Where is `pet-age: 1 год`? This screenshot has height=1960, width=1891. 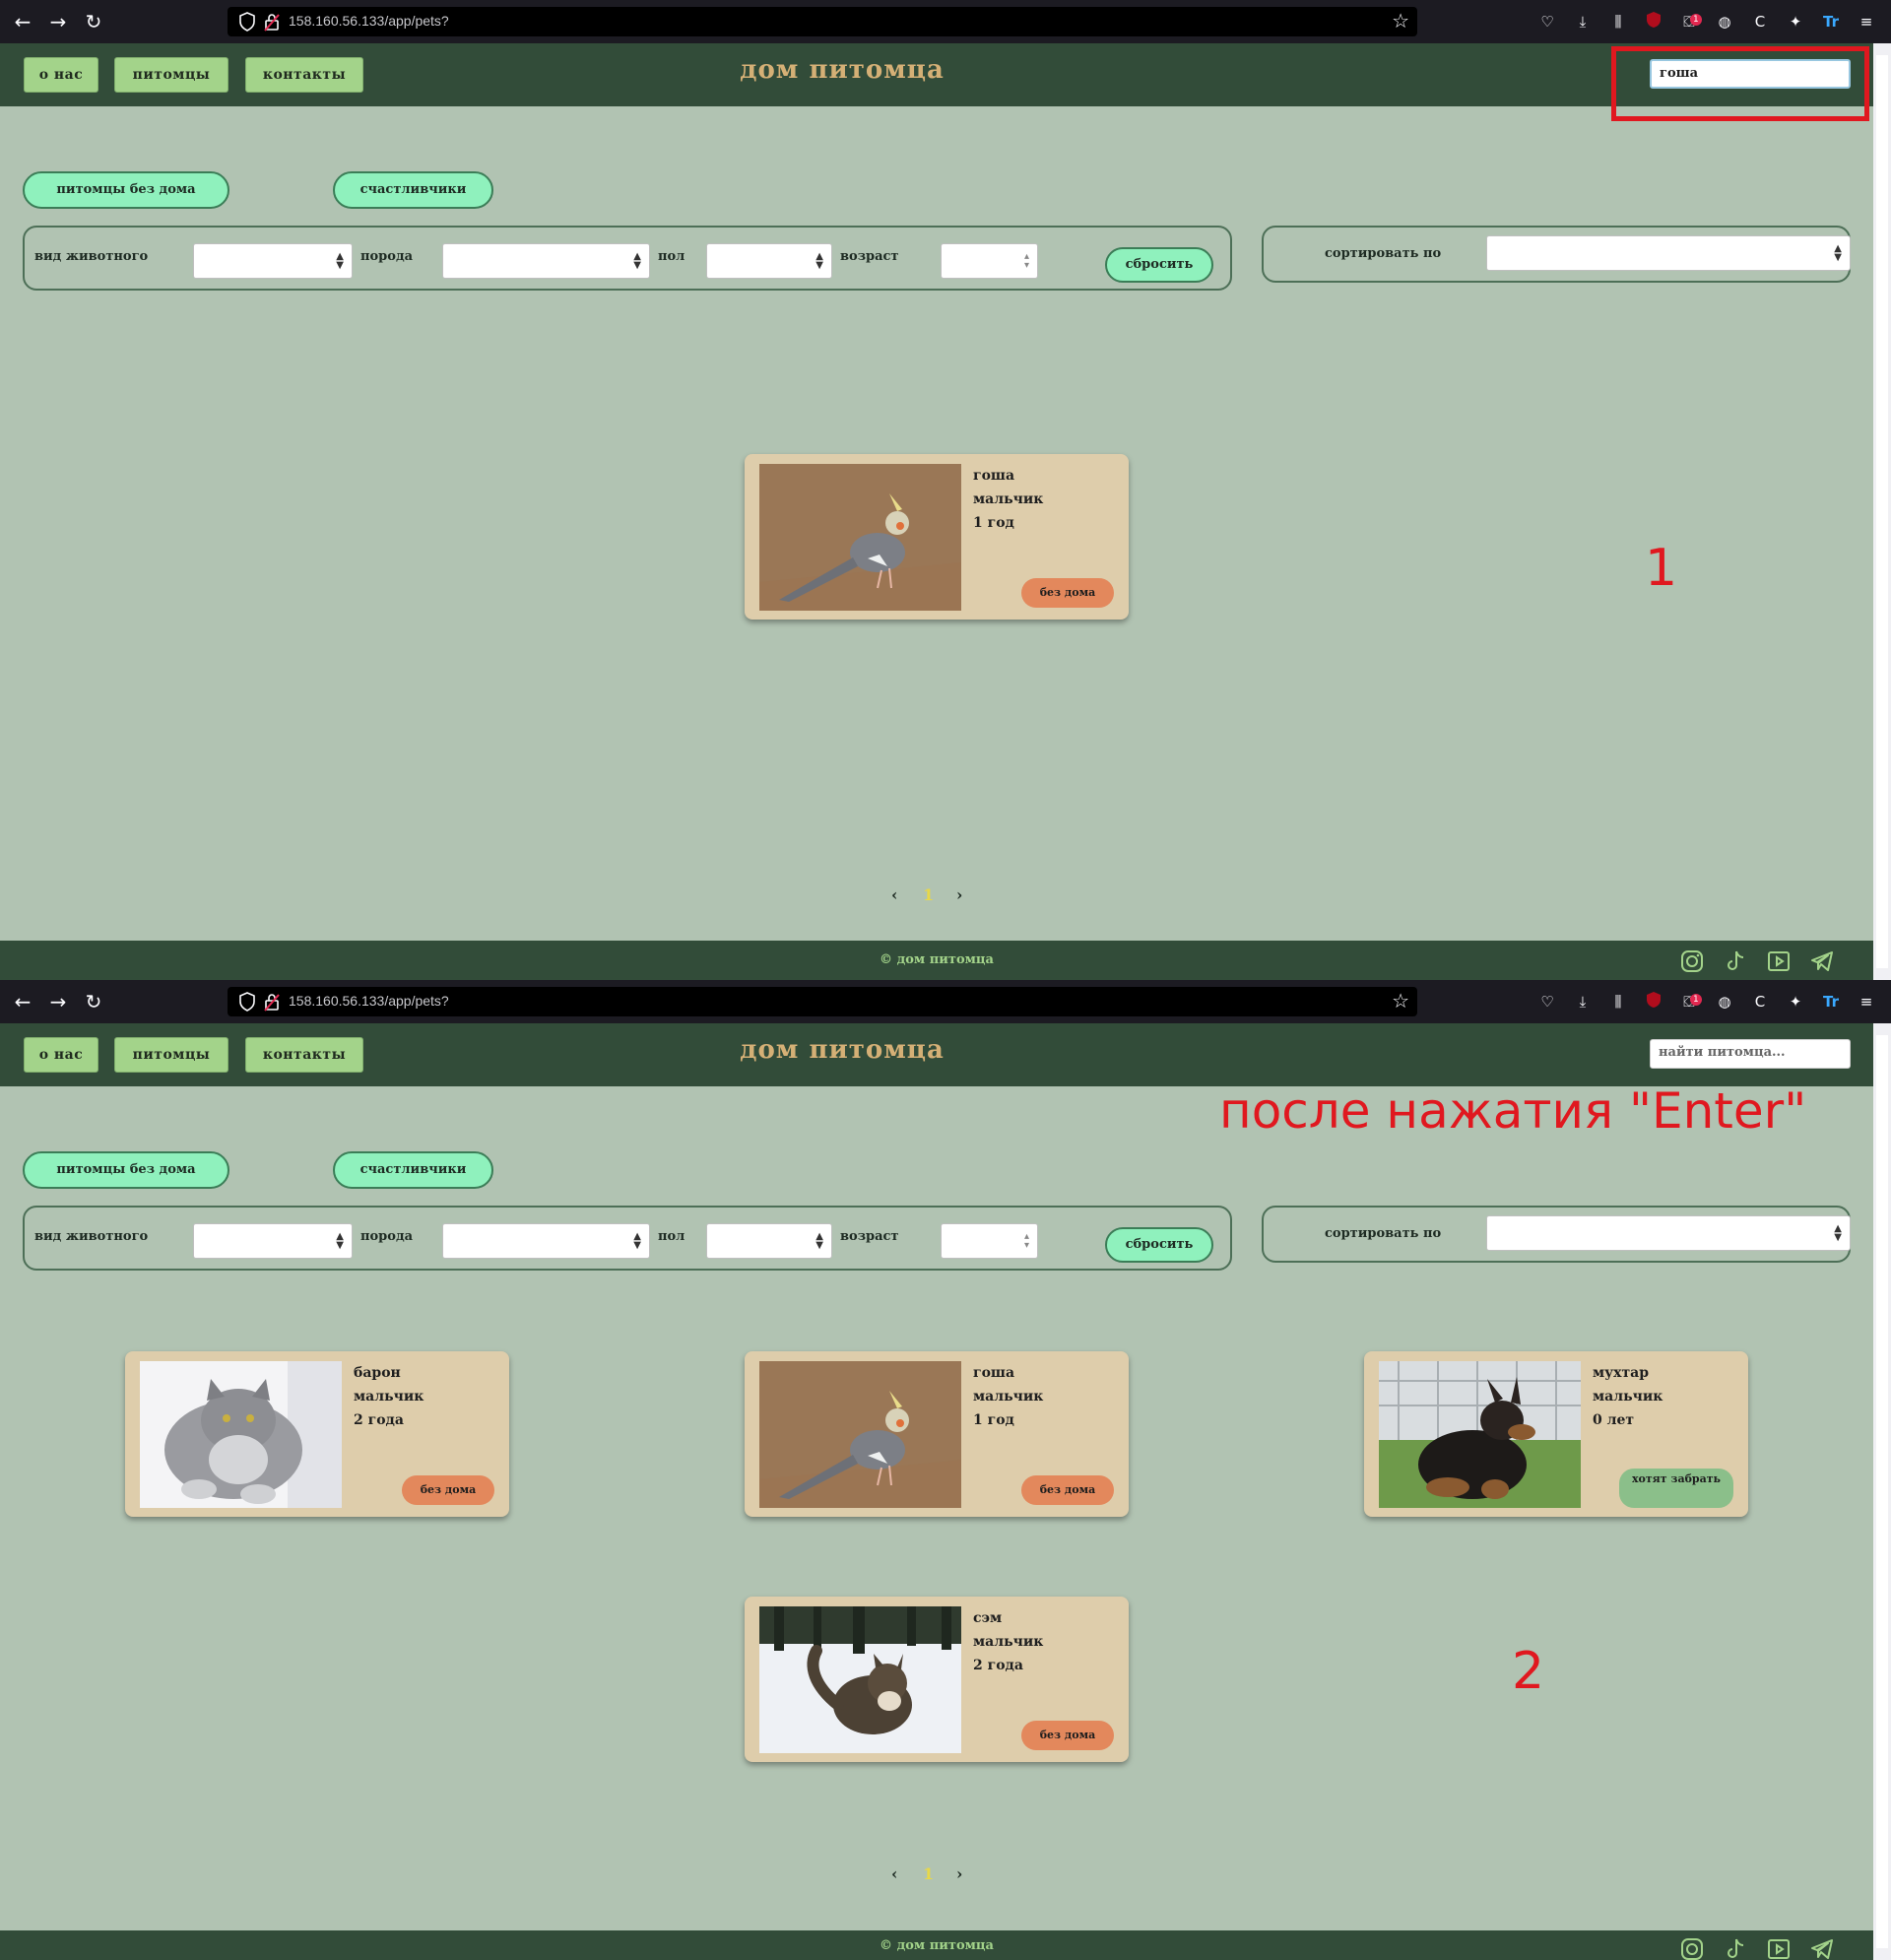 pet-age: 1 год is located at coordinates (993, 1420).